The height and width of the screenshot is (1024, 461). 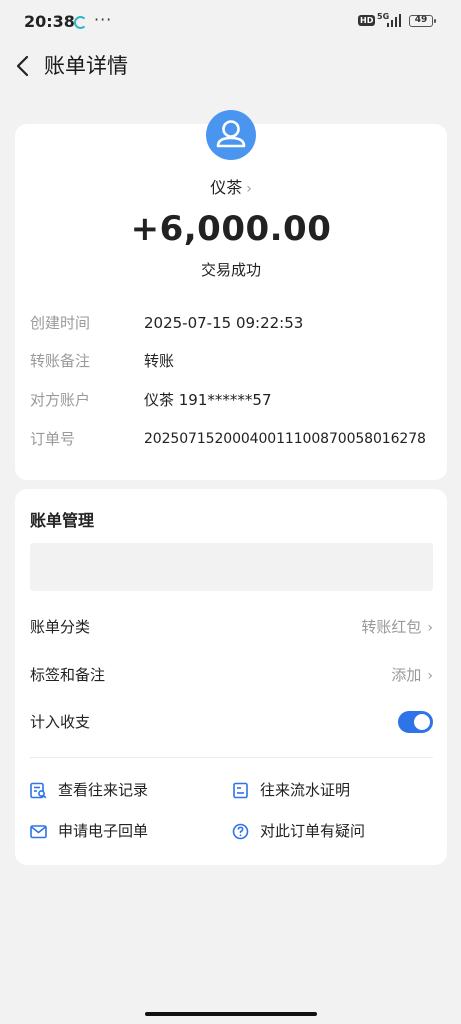 I want to click on tags-row: 标签和备注 添加 ›, so click(x=231, y=675).